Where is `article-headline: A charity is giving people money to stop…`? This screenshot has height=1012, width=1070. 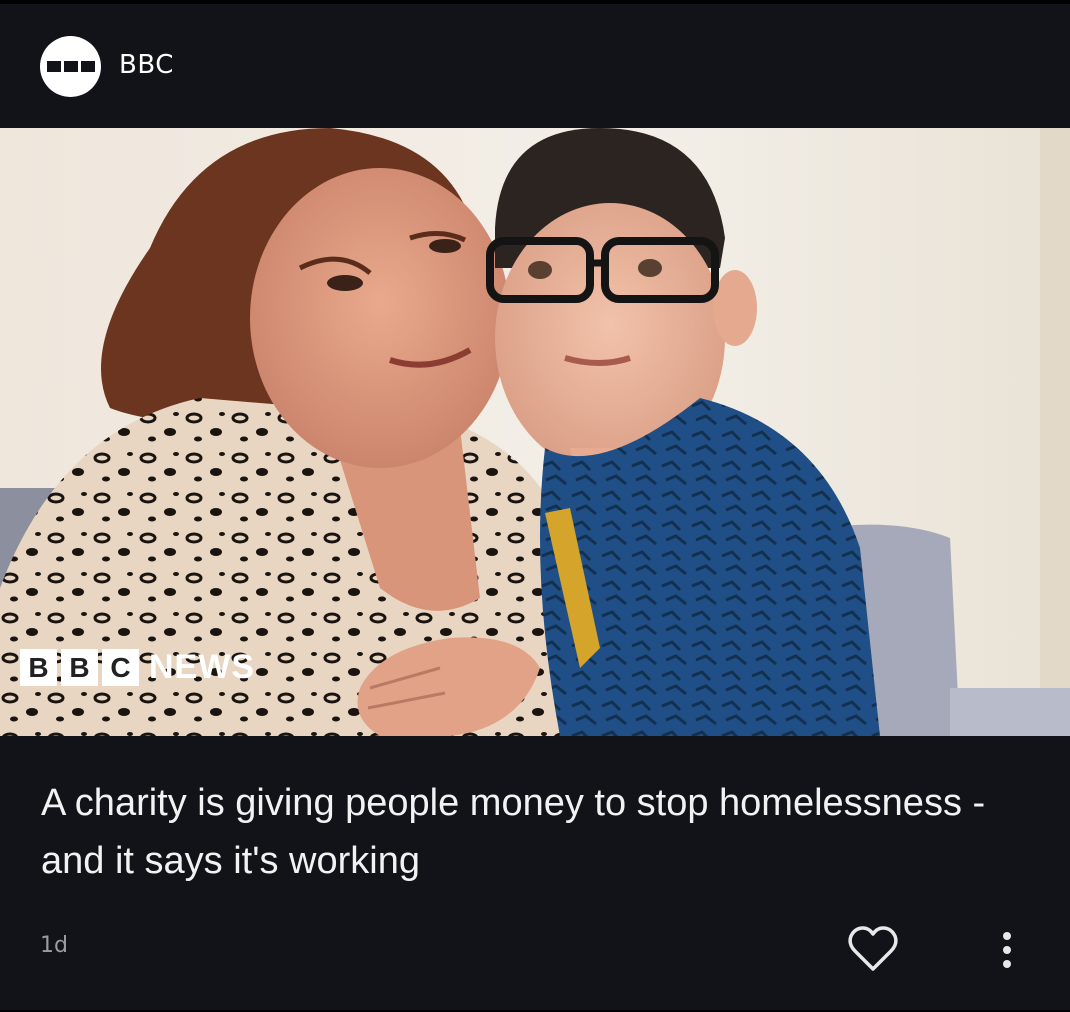
article-headline: A charity is giving people money to stop… is located at coordinates (521, 832).